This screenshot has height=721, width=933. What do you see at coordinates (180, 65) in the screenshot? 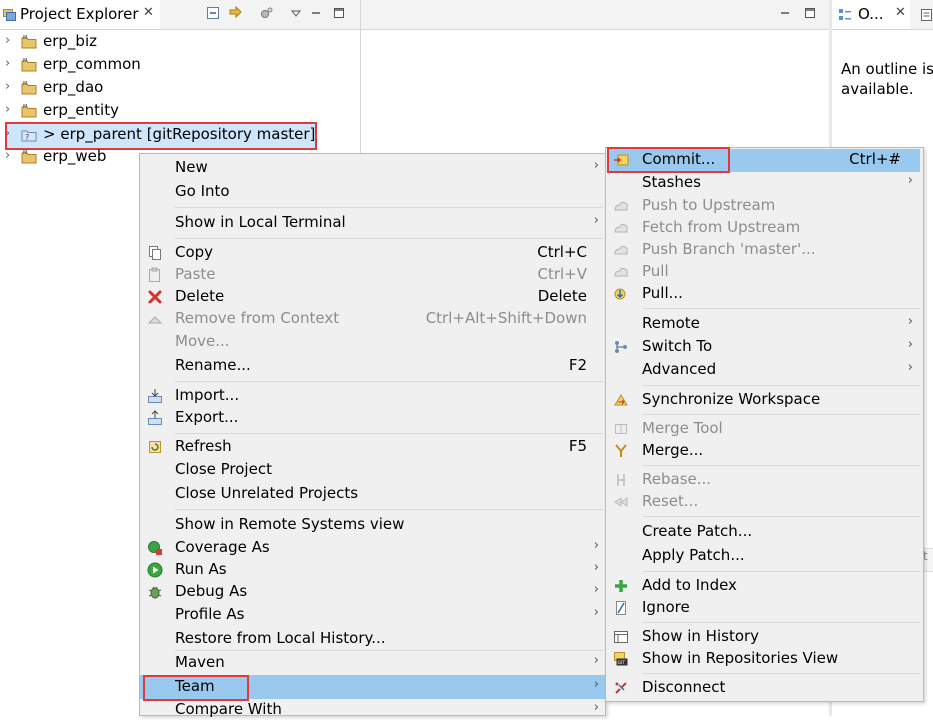
I see `tree-item-erp-common: › M erp_common` at bounding box center [180, 65].